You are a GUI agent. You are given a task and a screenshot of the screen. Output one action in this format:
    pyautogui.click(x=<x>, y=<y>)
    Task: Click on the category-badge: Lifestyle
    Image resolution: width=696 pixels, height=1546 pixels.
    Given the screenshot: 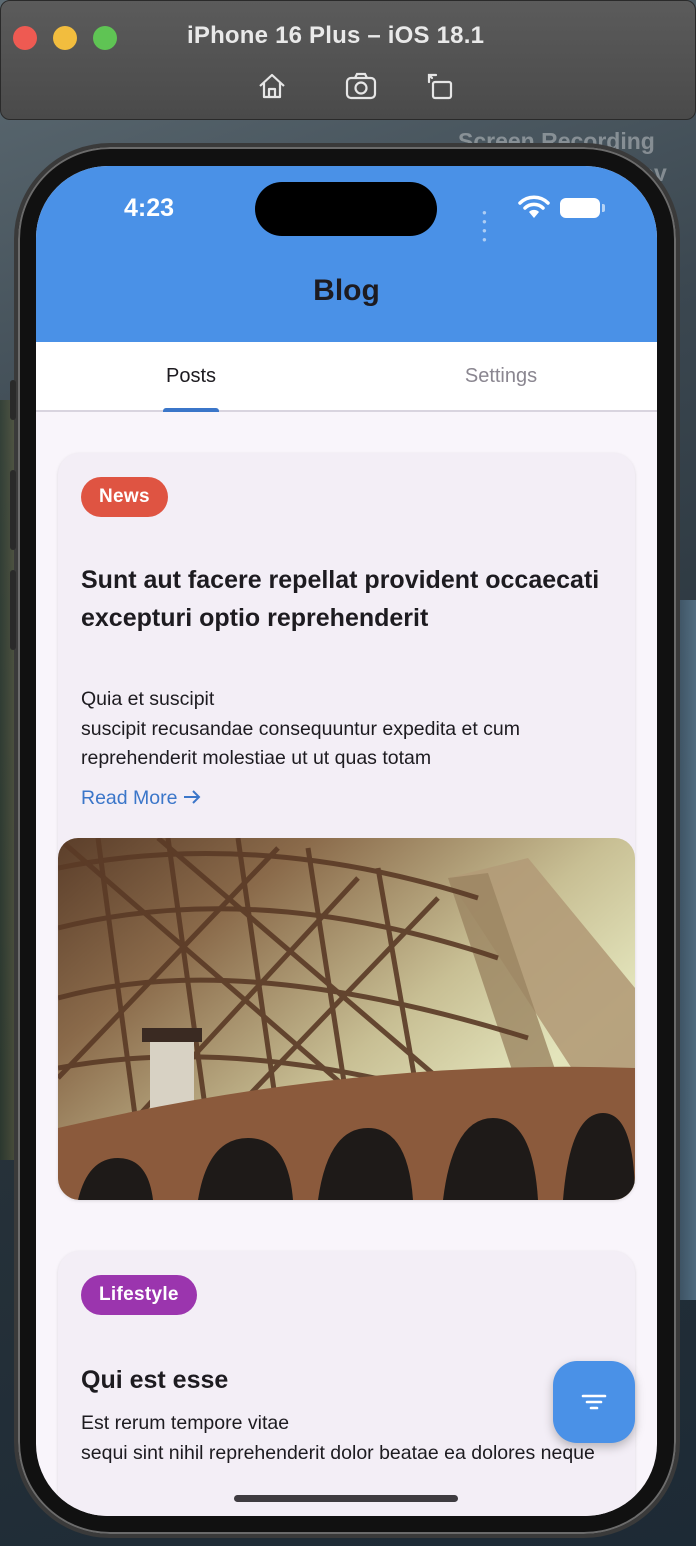 What is the action you would take?
    pyautogui.click(x=139, y=1295)
    